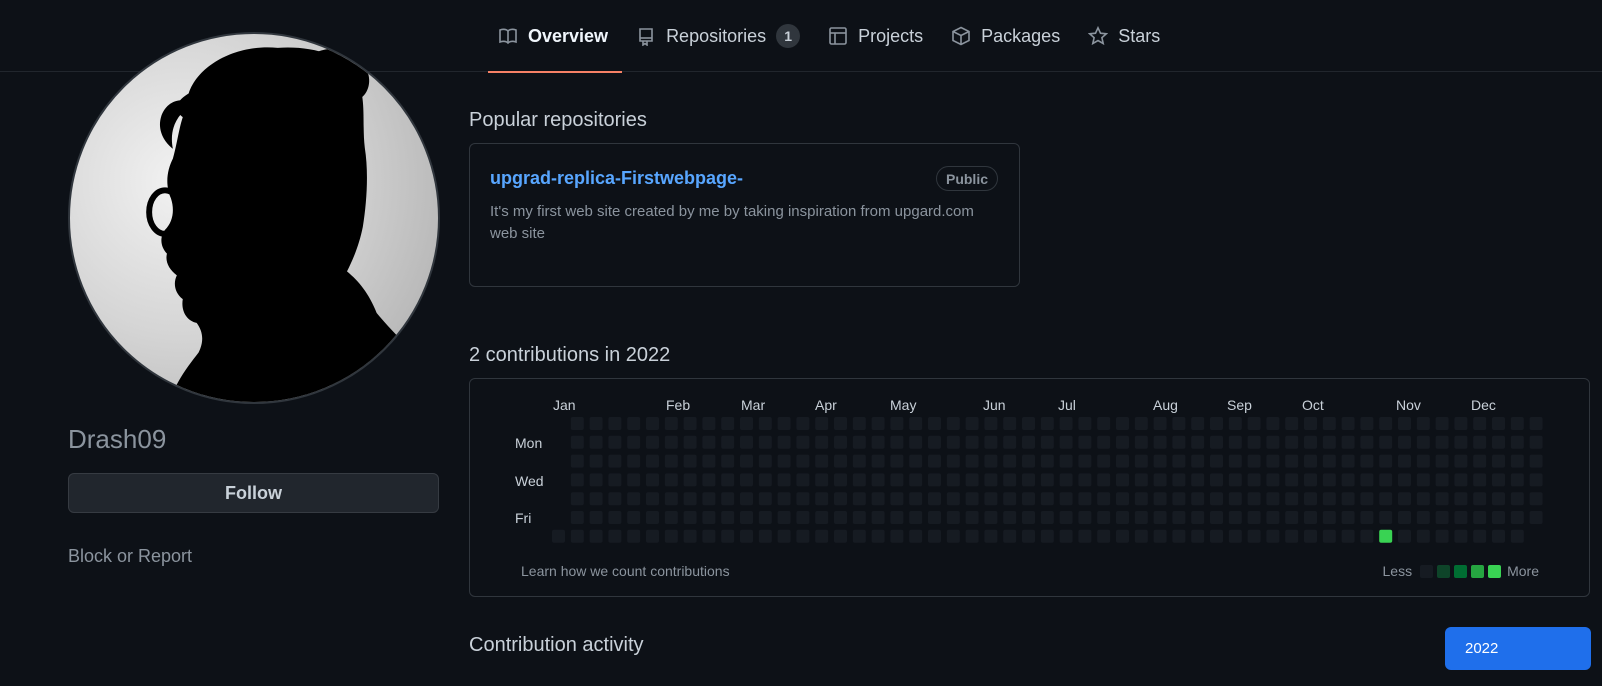 The height and width of the screenshot is (686, 1602). Describe the element at coordinates (1124, 36) in the screenshot. I see `tab-stars: Stars` at that location.